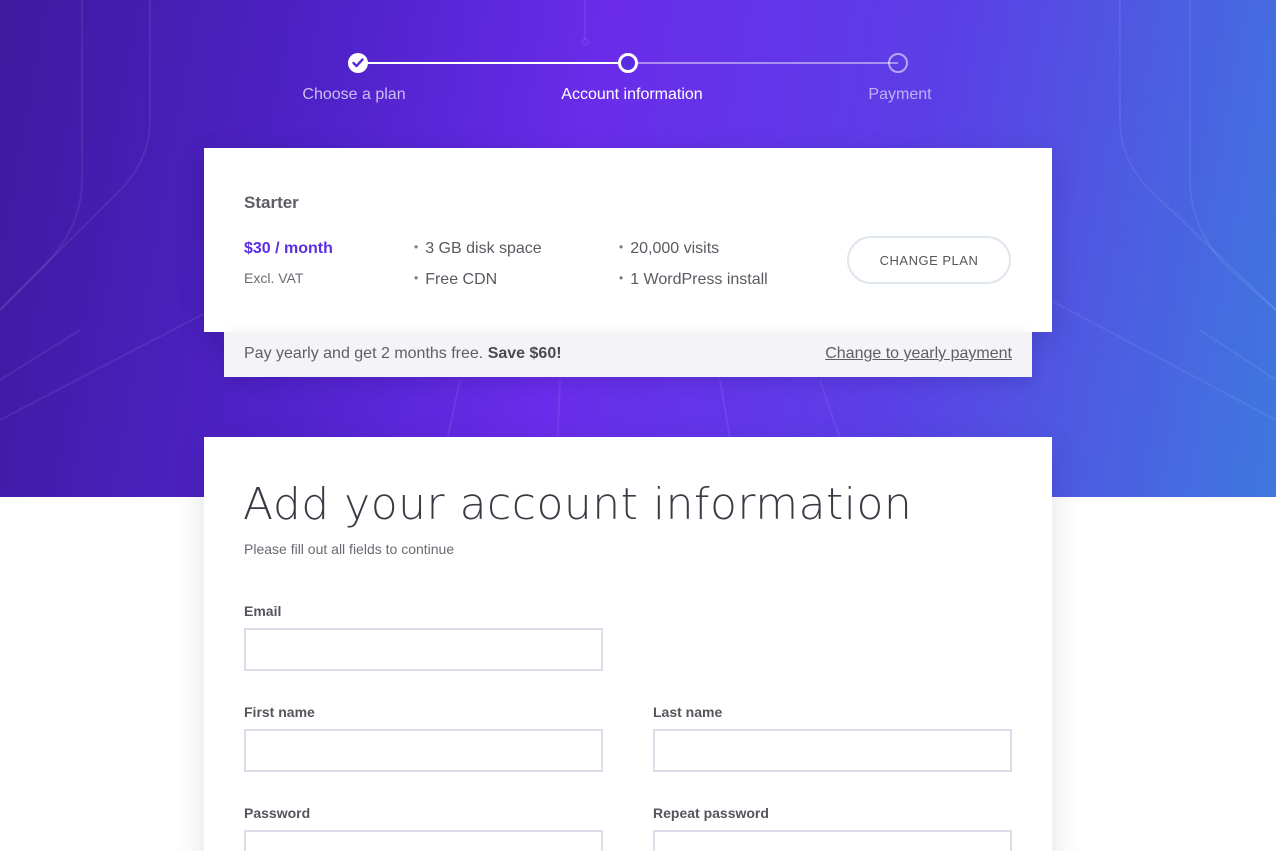 This screenshot has height=851, width=1276. Describe the element at coordinates (274, 278) in the screenshot. I see `plan-vat-note: Excl. VAT` at that location.